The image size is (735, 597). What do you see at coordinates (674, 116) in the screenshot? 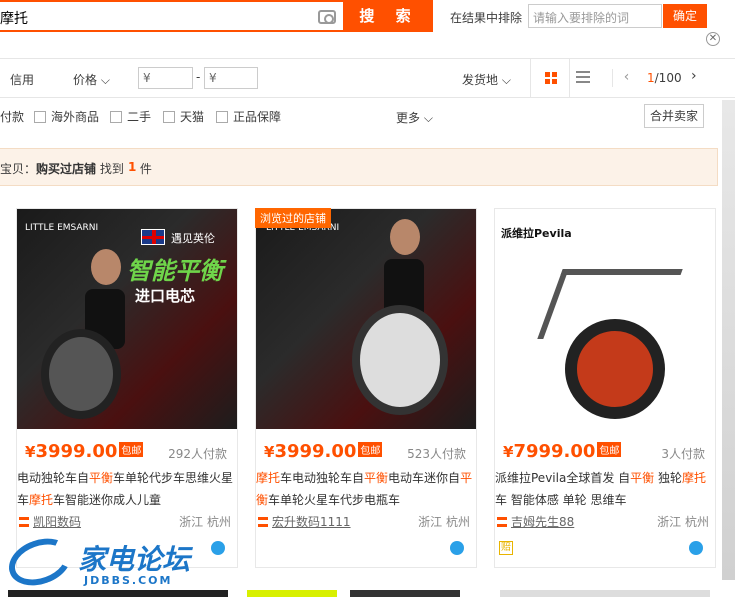
I see `merge-sellers-button: 合并卖家` at bounding box center [674, 116].